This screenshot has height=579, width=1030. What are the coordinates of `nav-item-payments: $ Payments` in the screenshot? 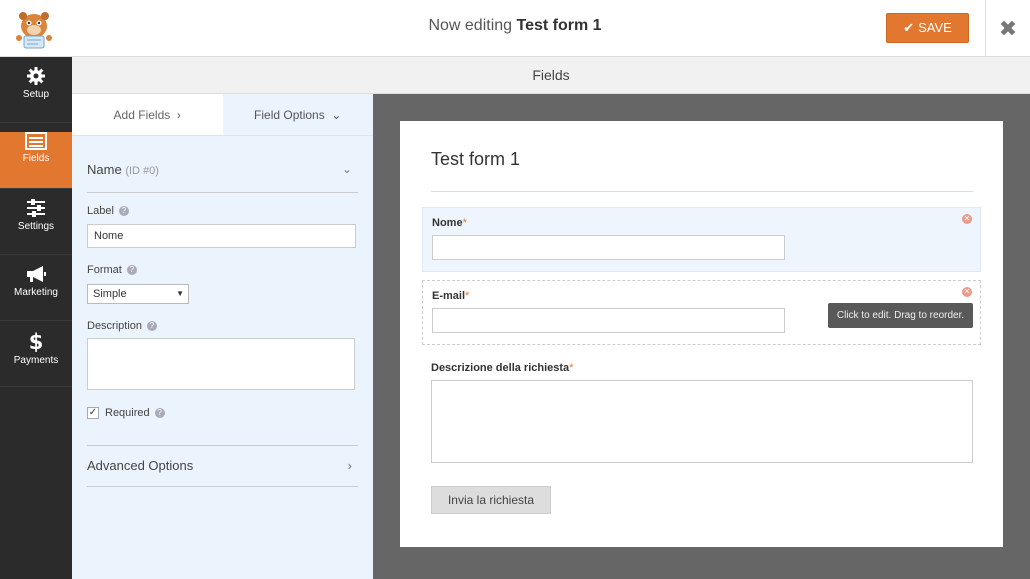 It's located at (36, 358).